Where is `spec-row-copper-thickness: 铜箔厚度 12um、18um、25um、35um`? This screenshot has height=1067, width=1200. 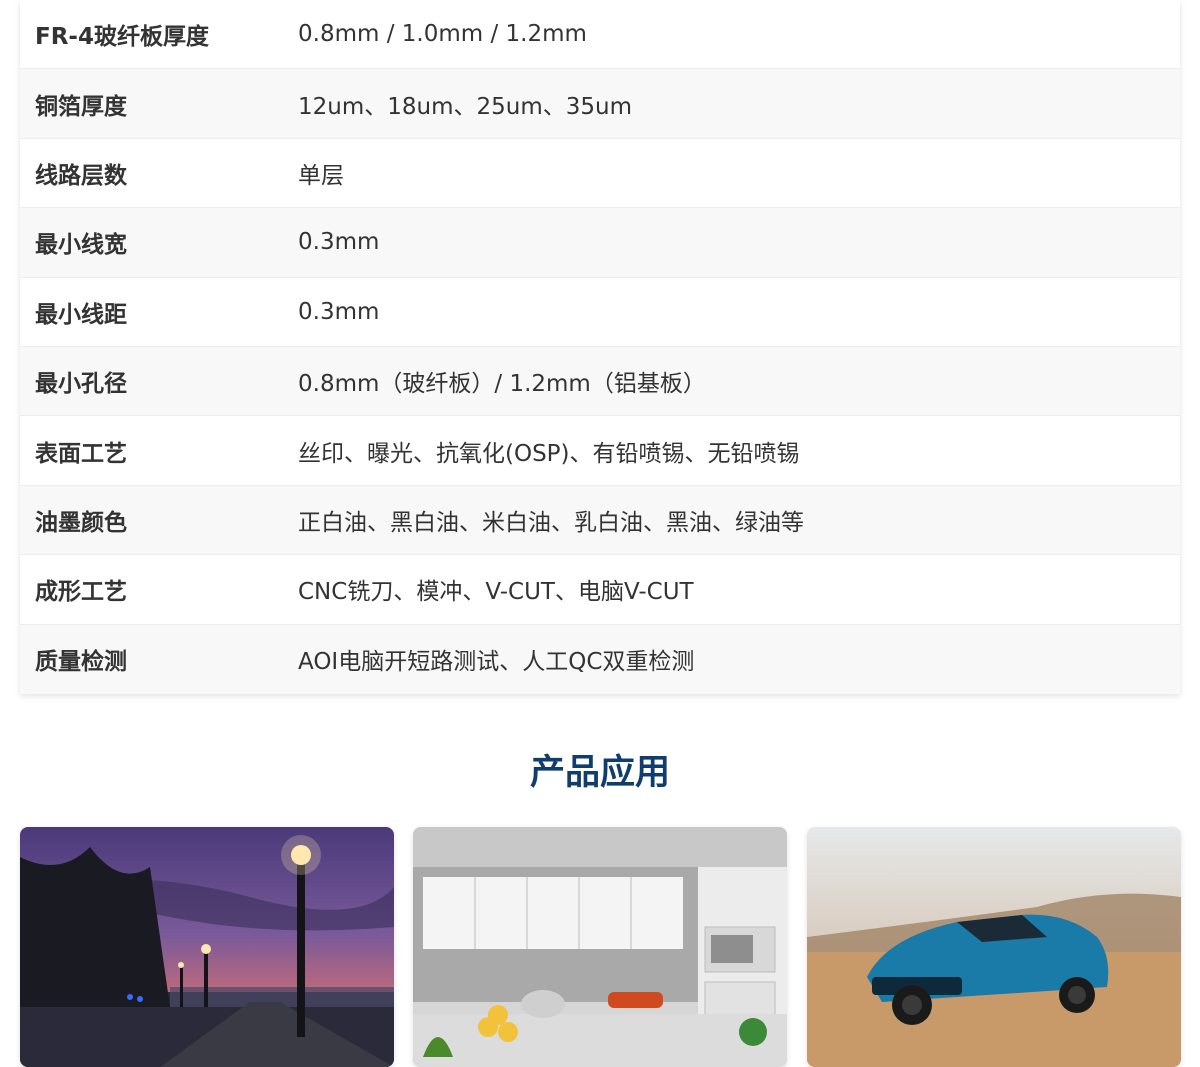 spec-row-copper-thickness: 铜箔厚度 12um、18um、25um、35um is located at coordinates (600, 104).